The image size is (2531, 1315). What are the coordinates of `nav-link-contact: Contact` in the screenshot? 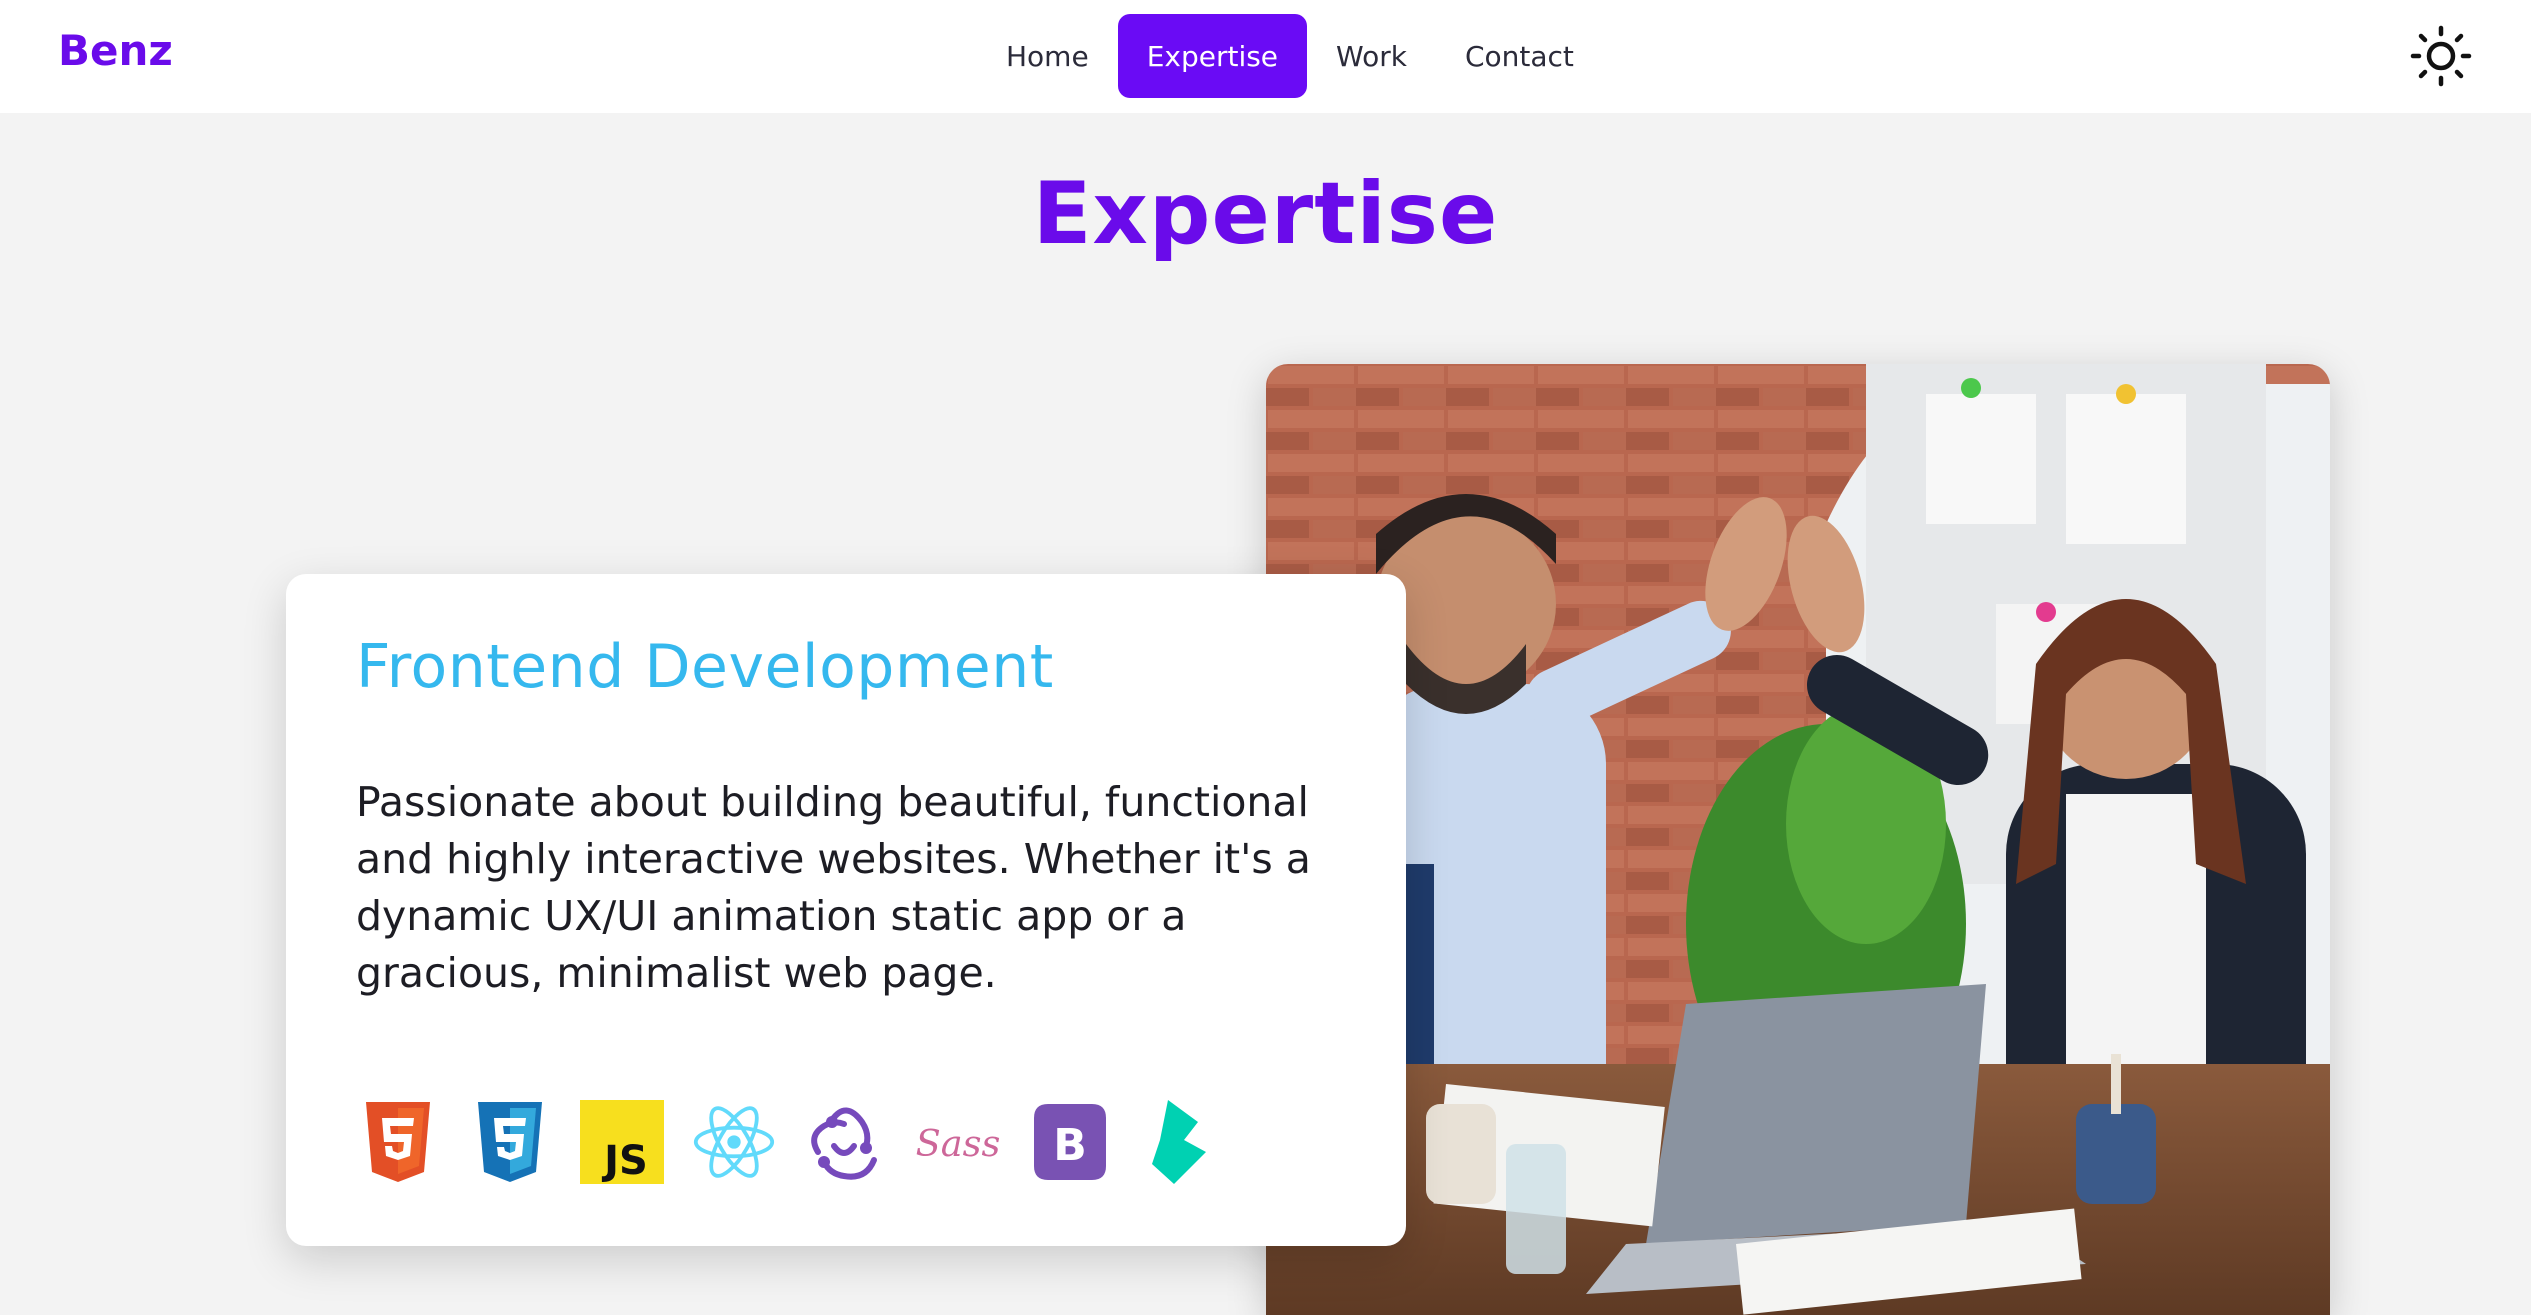 It's located at (1519, 56).